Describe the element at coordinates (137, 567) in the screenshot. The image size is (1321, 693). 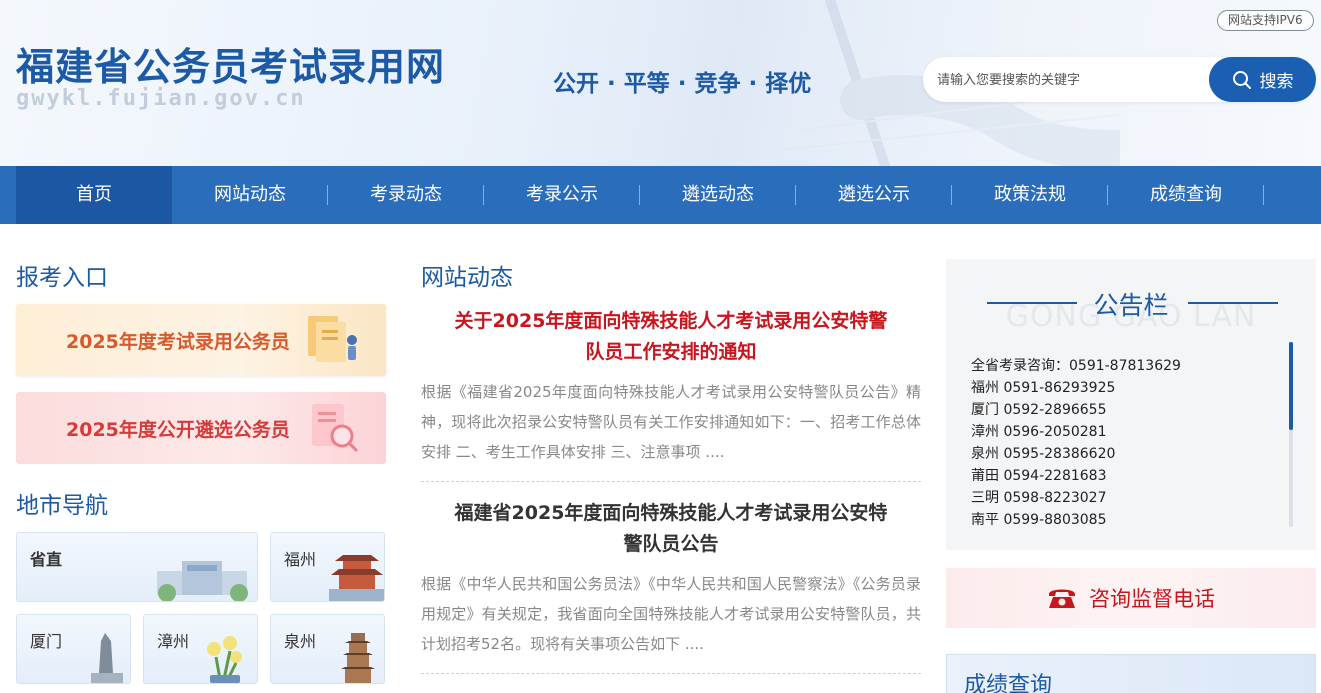
I see `city-link-provincial: 省直` at that location.